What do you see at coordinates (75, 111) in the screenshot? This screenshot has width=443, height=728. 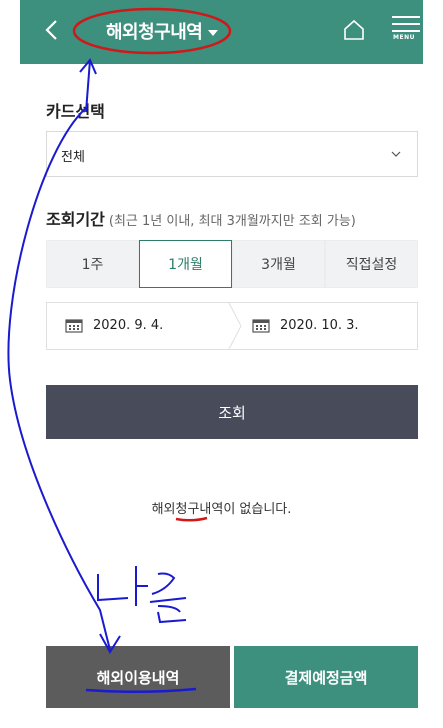 I see `card-select-label: 카드선택` at bounding box center [75, 111].